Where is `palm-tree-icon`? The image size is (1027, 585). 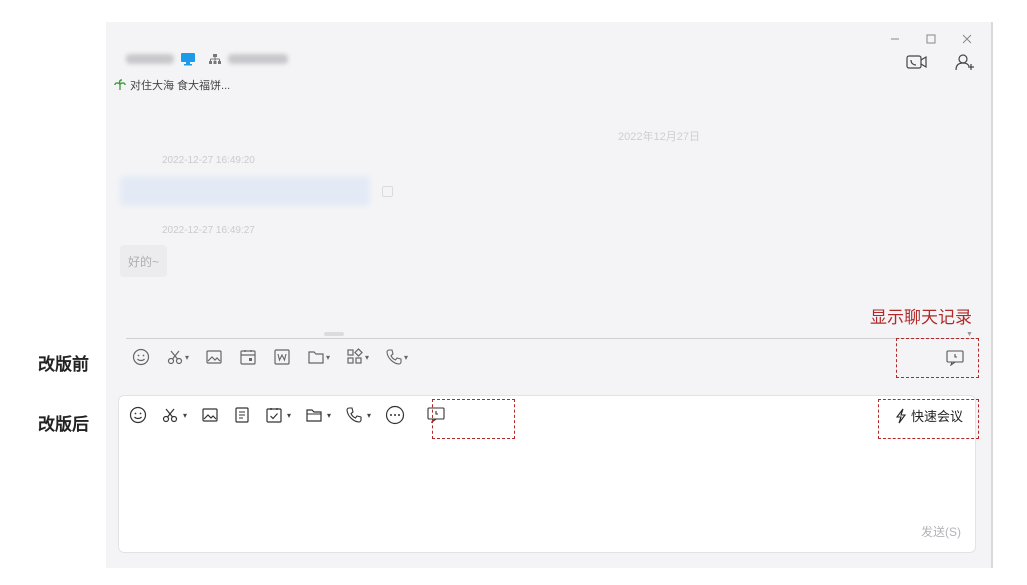
palm-tree-icon is located at coordinates (120, 85).